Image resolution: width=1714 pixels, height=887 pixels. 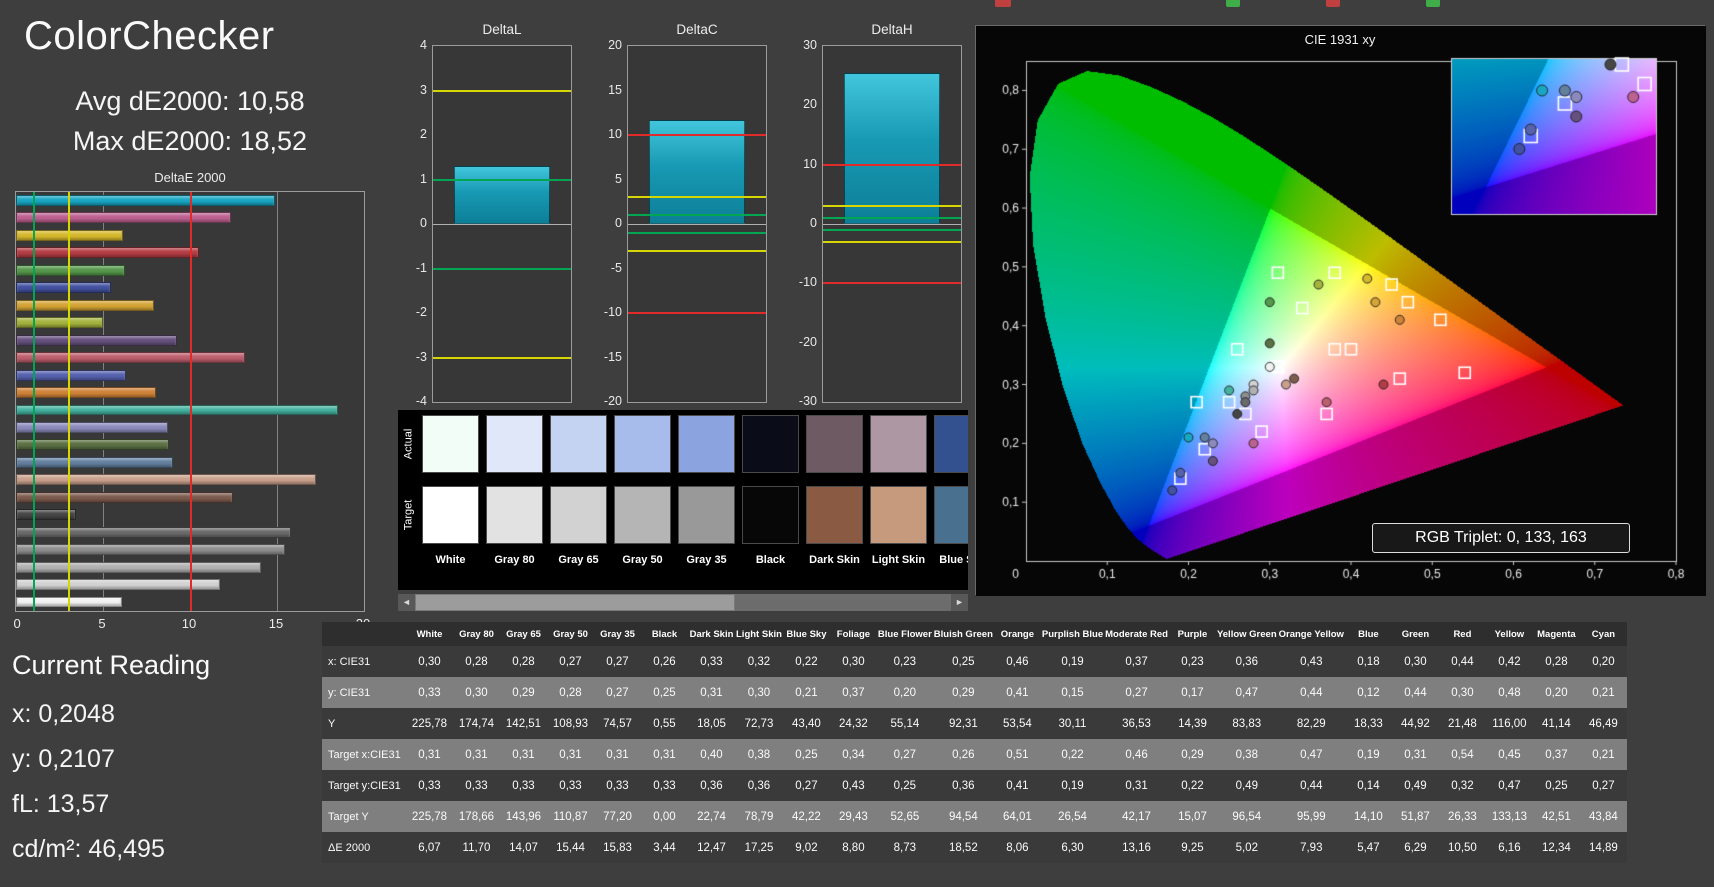 I want to click on table-column-header-black: Black, so click(x=664, y=634).